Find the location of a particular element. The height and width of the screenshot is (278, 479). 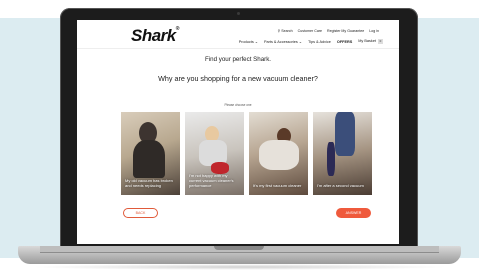

nav-tips-advice: Tips & Advice is located at coordinates (319, 42).